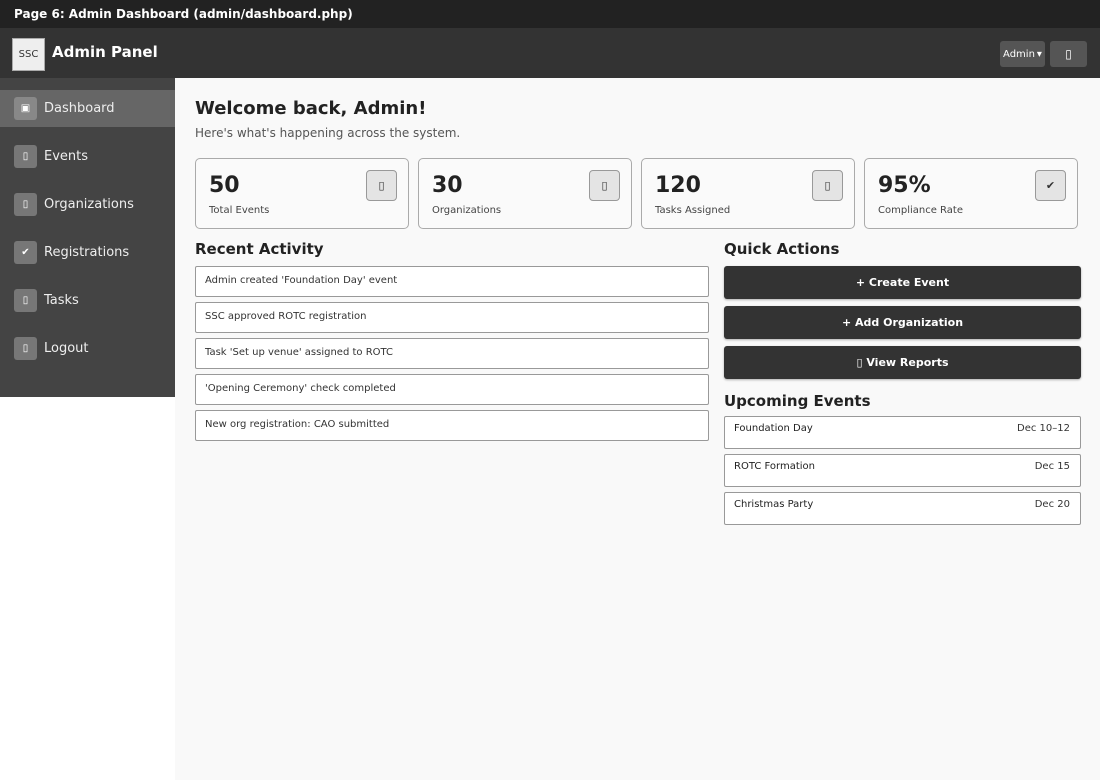 Image resolution: width=1100 pixels, height=780 pixels. I want to click on activity-item: New org registration: CAO submitted, so click(452, 425).